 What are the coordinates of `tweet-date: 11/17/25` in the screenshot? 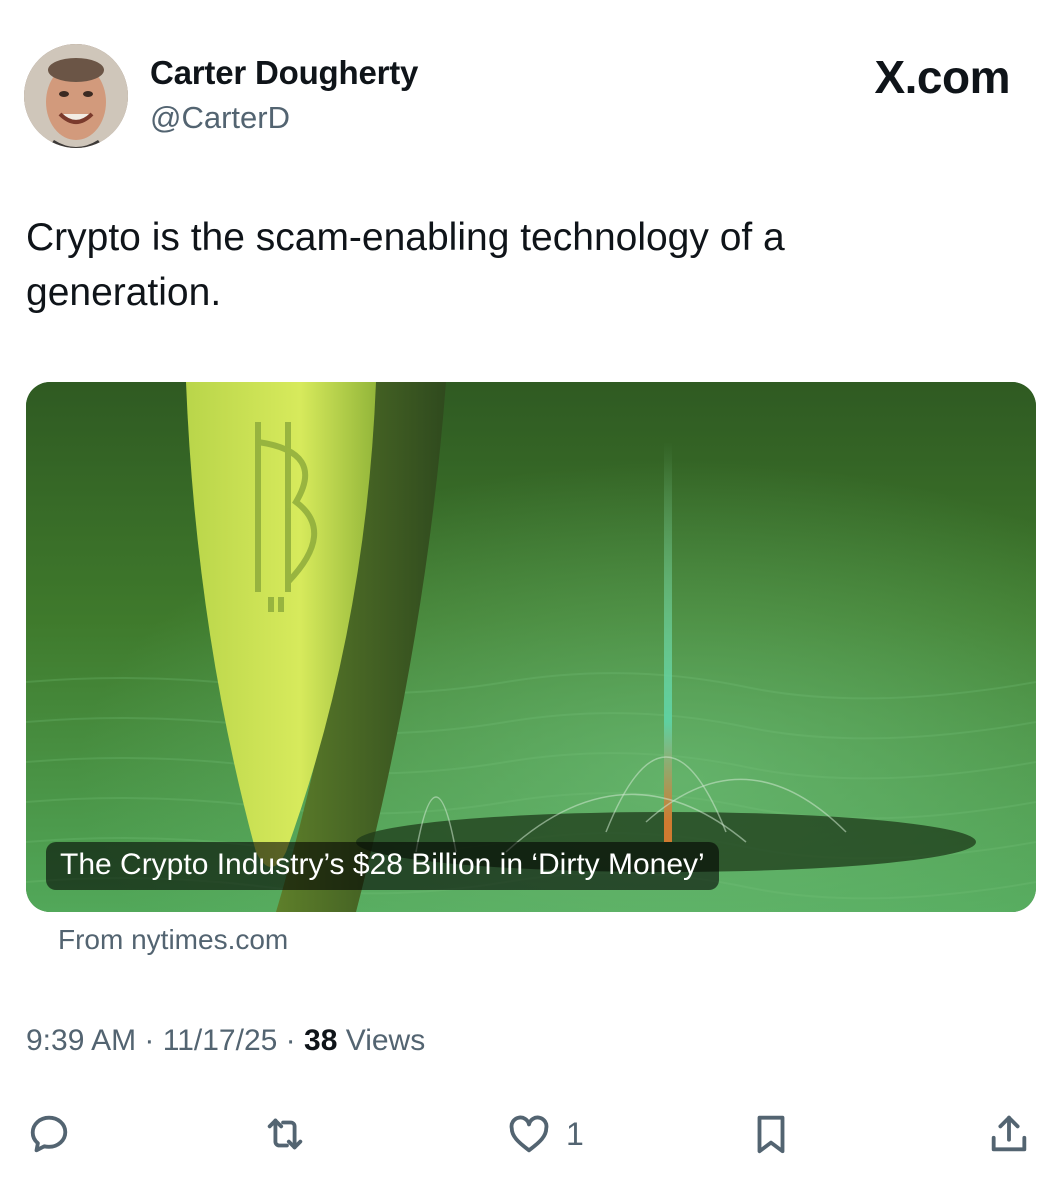 It's located at (220, 1040).